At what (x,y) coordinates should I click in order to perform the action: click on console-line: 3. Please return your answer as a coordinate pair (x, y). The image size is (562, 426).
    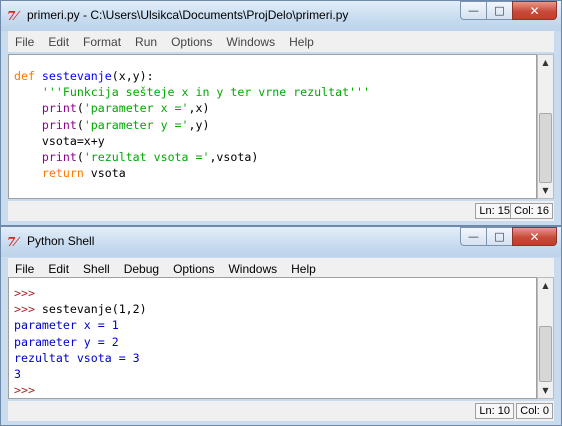
    Looking at the image, I should click on (275, 374).